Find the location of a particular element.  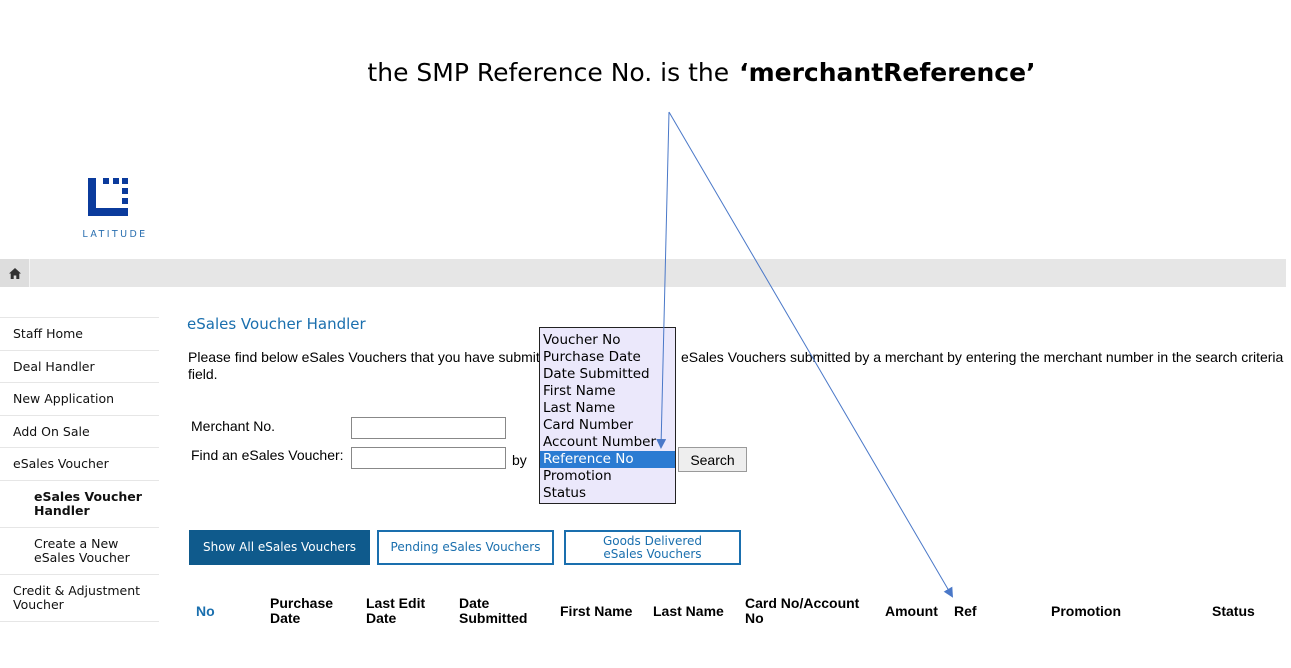

sidebar-item-deal-handler: Deal Handler is located at coordinates (79, 366).